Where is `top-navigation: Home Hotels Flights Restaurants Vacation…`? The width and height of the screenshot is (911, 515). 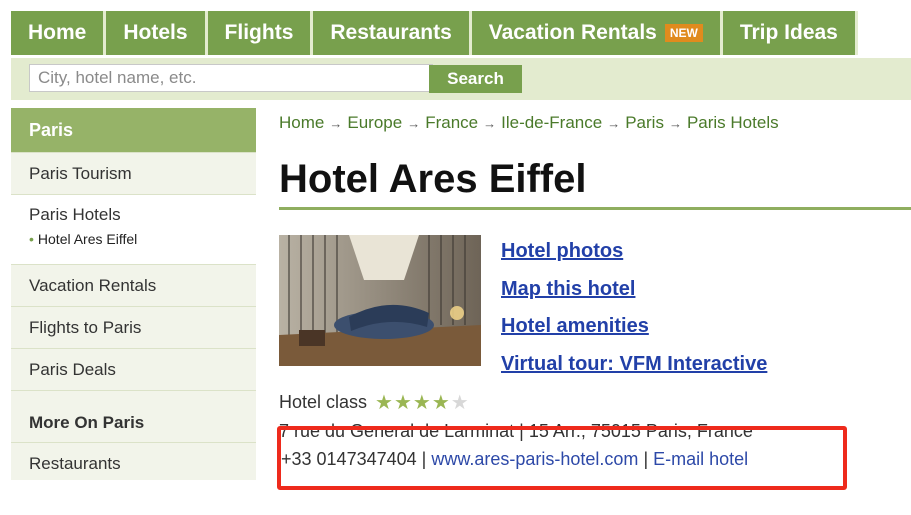 top-navigation: Home Hotels Flights Restaurants Vacation… is located at coordinates (434, 33).